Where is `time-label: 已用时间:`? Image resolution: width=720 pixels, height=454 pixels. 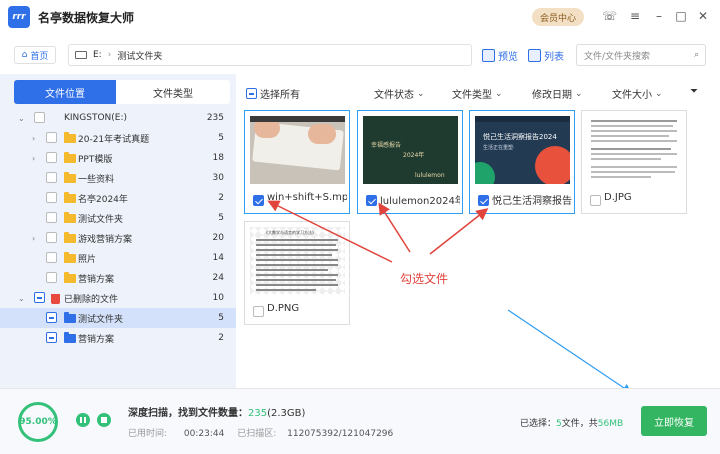
time-label: 已用时间: is located at coordinates (148, 434).